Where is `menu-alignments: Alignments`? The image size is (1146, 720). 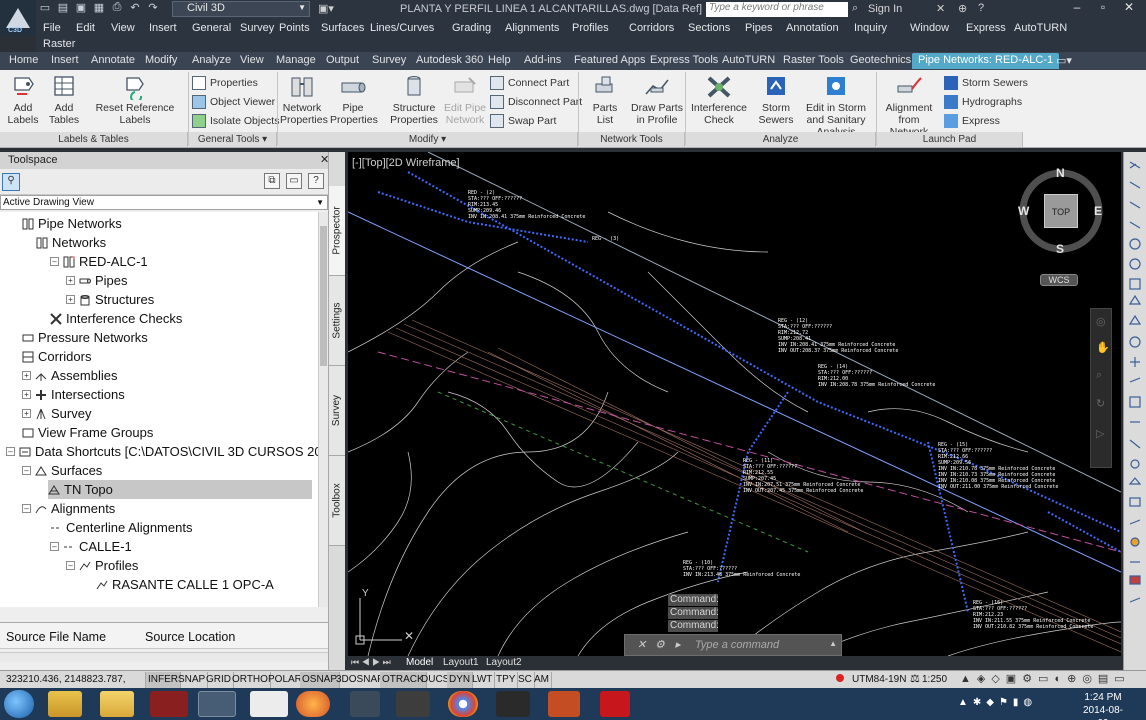
menu-alignments: Alignments is located at coordinates (532, 28).